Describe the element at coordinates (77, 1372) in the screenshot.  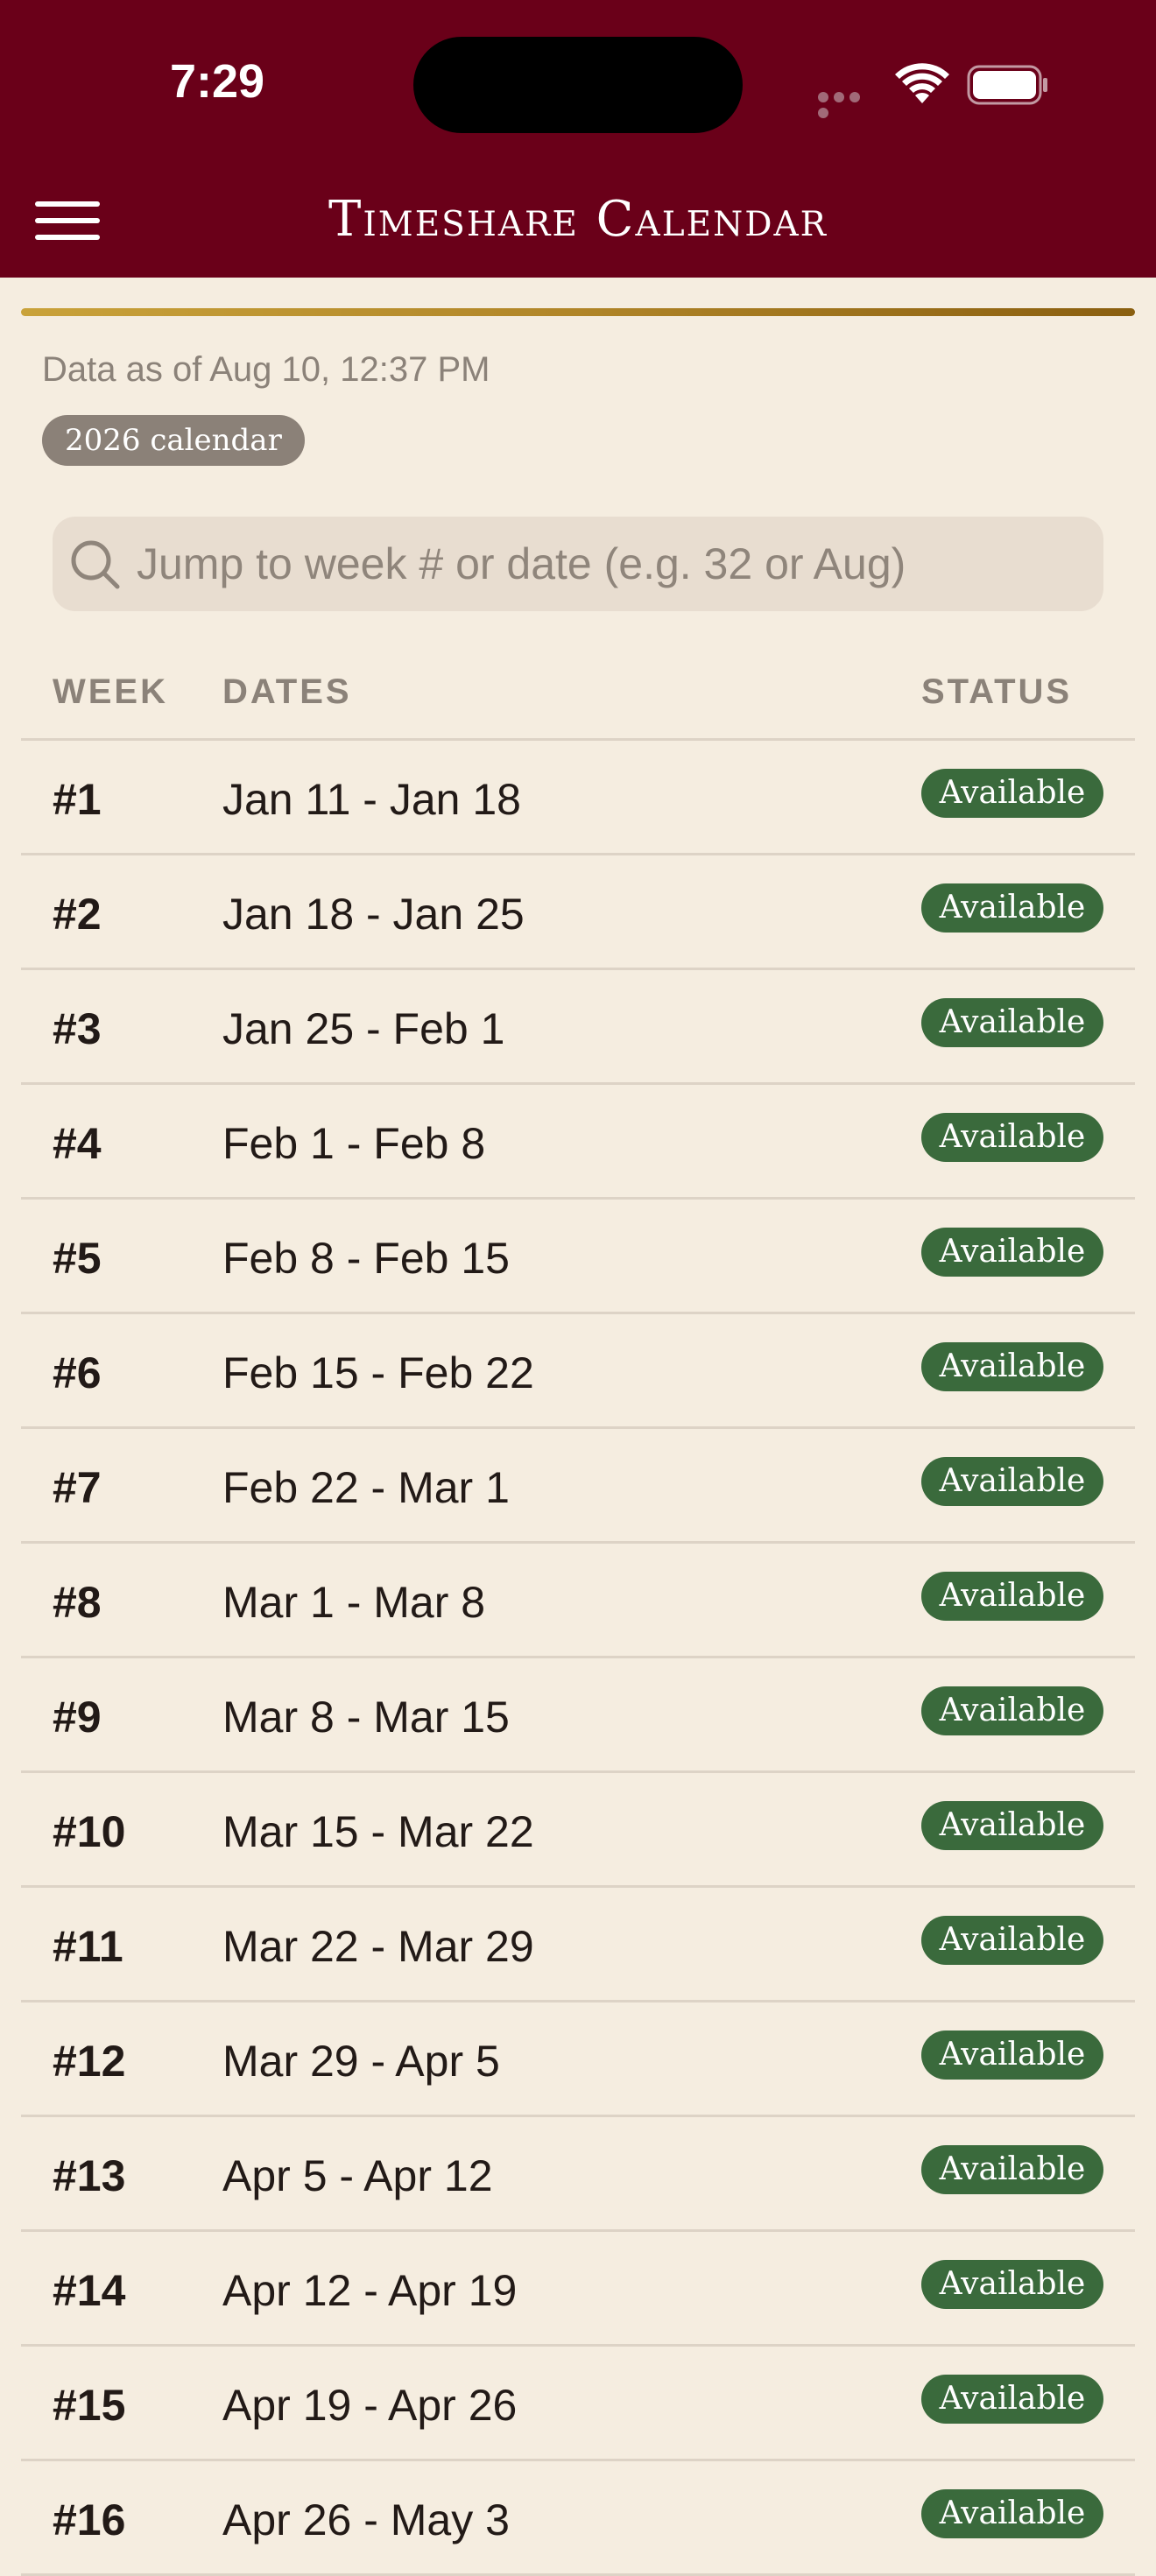
I see `row-week: #6` at that location.